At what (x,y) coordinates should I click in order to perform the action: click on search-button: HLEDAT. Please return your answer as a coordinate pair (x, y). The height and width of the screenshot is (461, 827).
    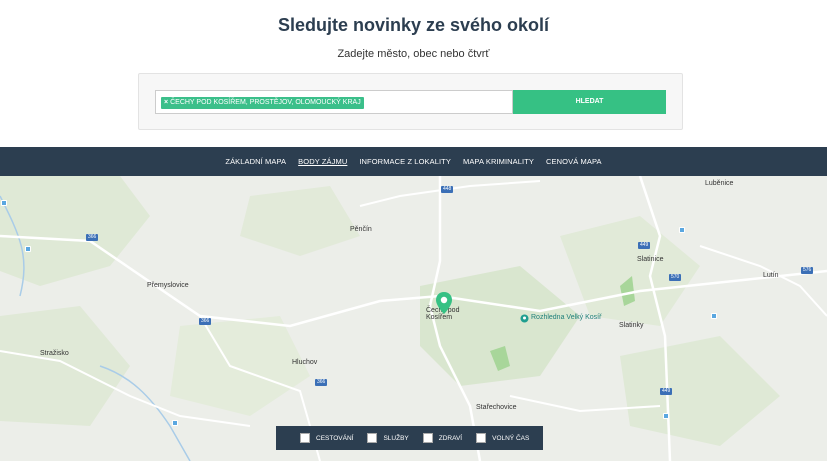
    Looking at the image, I should click on (589, 102).